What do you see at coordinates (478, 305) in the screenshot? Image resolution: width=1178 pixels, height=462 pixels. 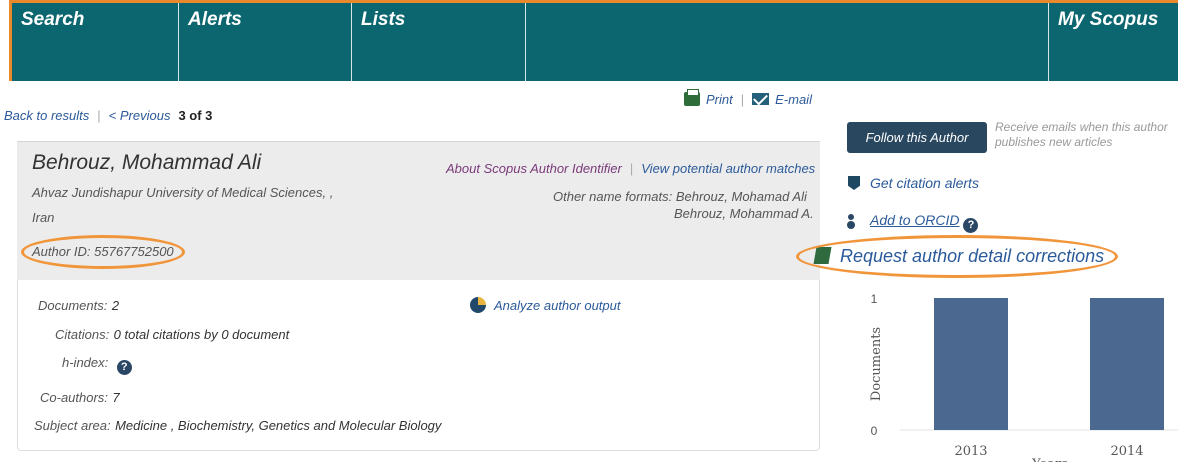 I see `pie-chart-icon` at bounding box center [478, 305].